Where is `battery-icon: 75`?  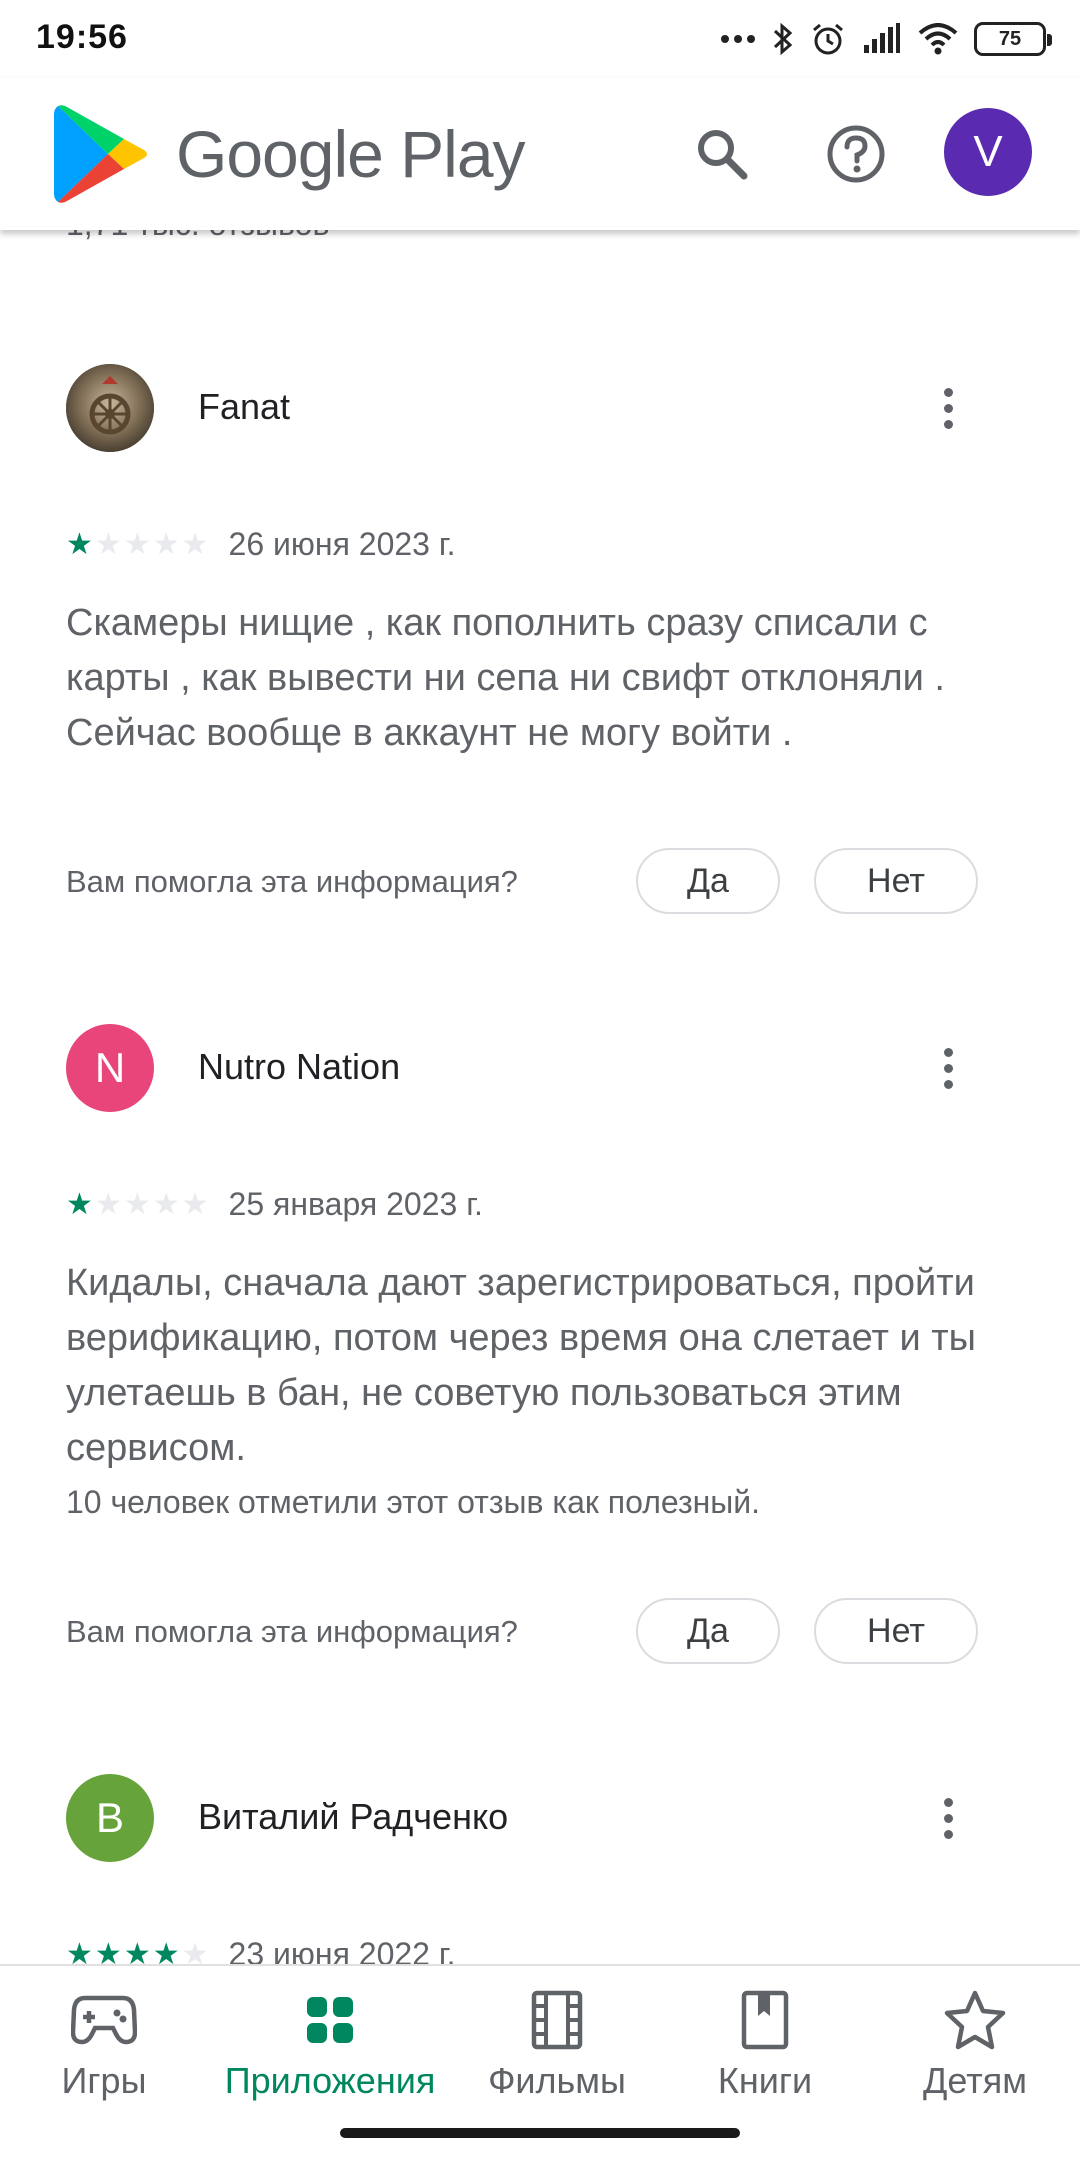
battery-icon: 75 is located at coordinates (1013, 39).